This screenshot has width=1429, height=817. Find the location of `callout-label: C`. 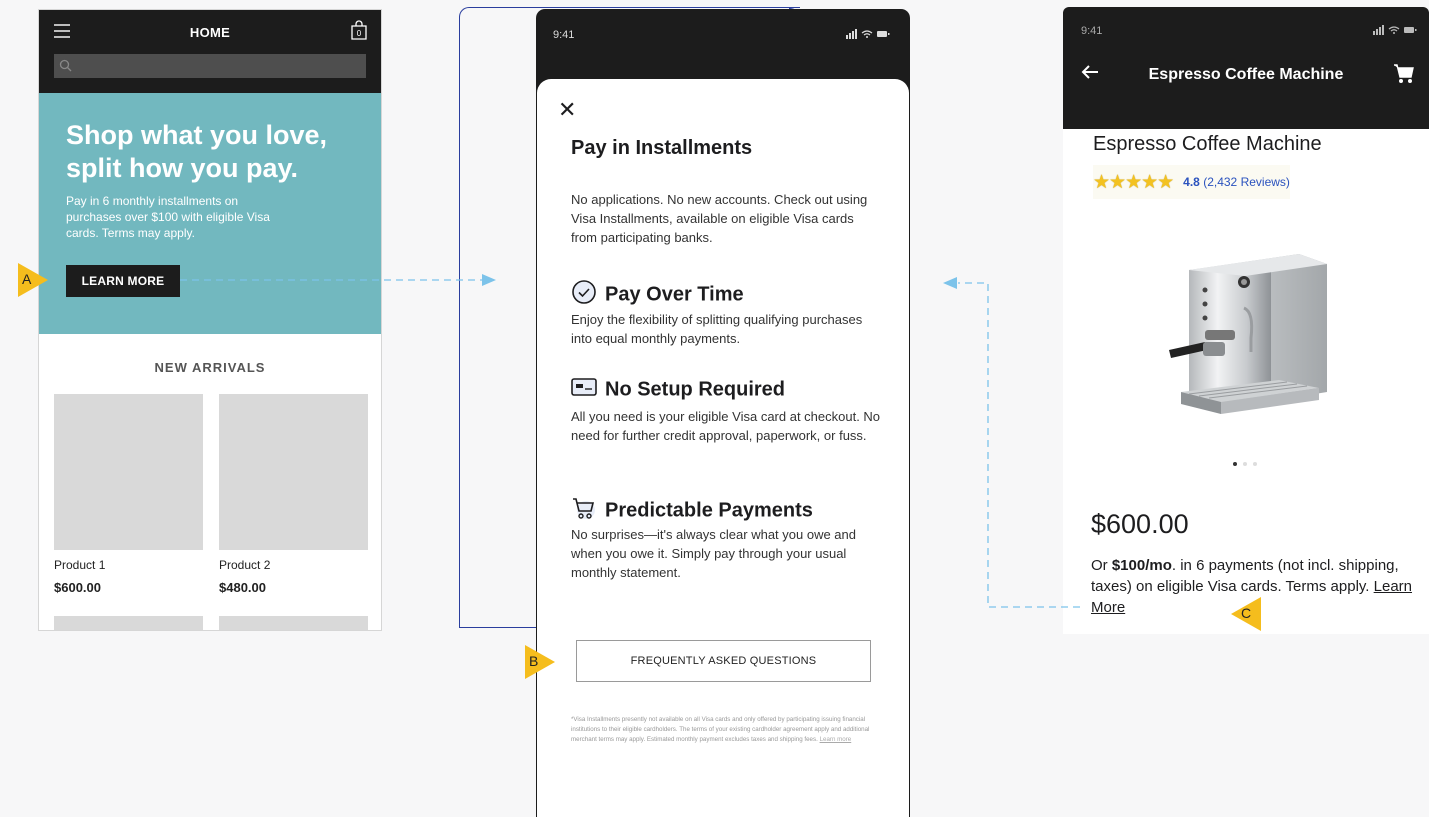

callout-label: C is located at coordinates (1246, 613).